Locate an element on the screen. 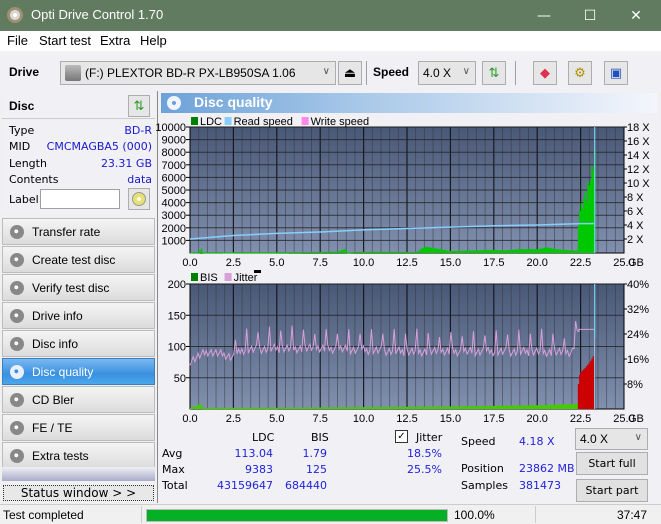  test-speed-select: 4.0 X ∨ is located at coordinates (611, 439).